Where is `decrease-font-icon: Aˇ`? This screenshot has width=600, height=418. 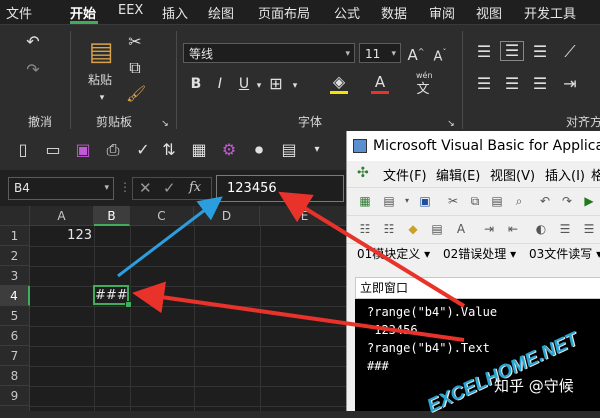
decrease-font-icon: Aˇ is located at coordinates (440, 55).